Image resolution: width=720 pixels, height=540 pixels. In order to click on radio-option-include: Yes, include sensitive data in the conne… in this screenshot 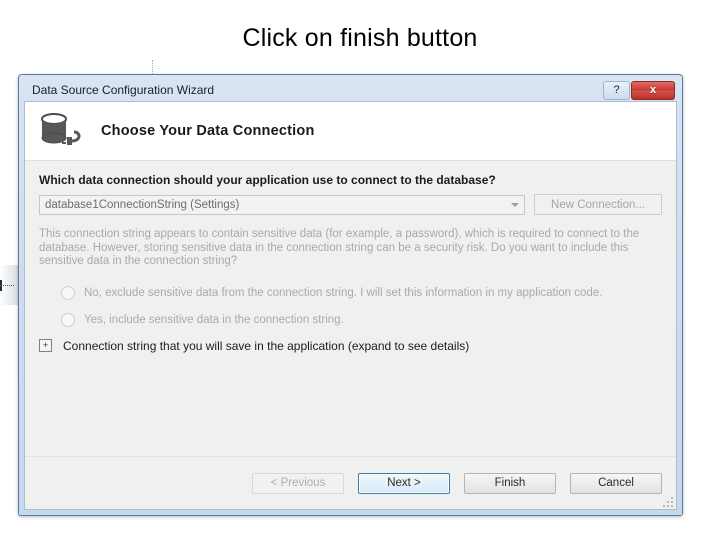, I will do `click(361, 320)`.